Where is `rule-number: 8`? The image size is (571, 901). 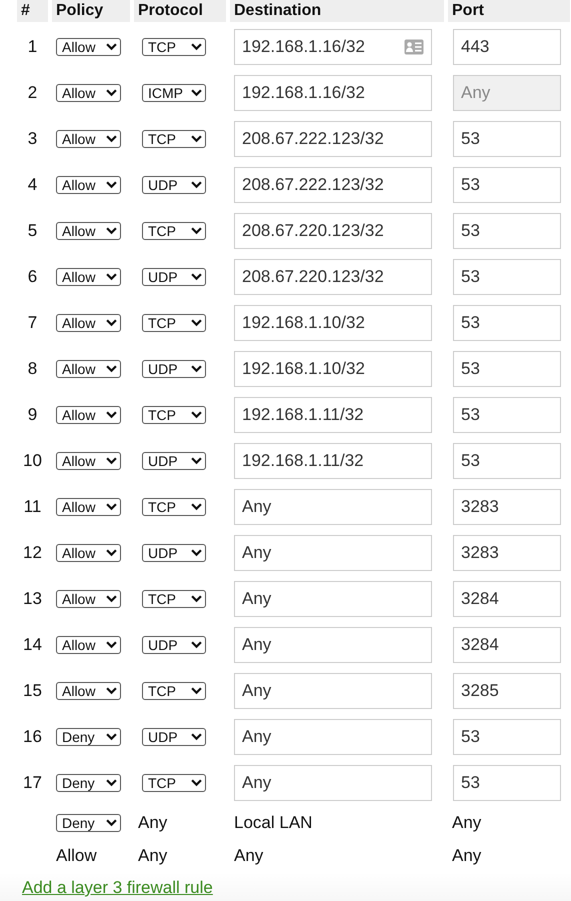
rule-number: 8 is located at coordinates (32, 369).